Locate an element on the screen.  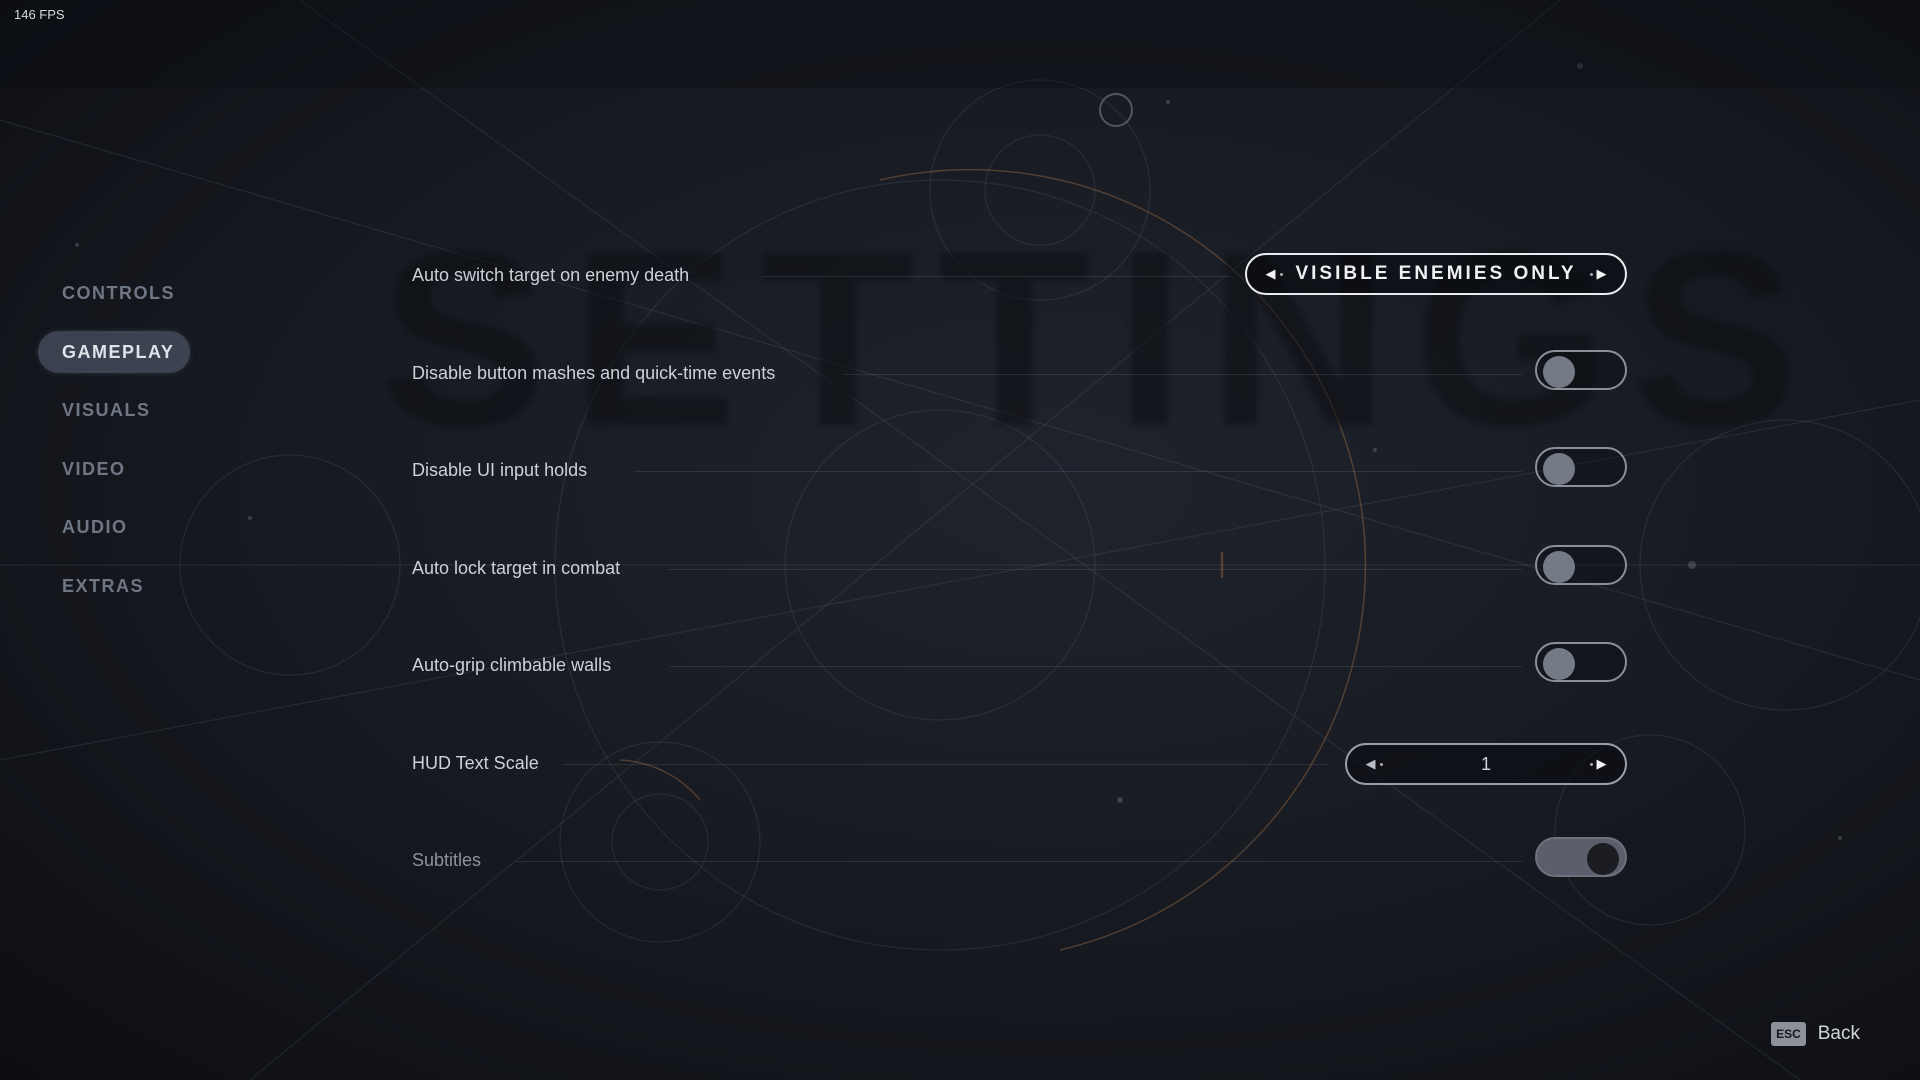
disable-button-mashes-toggle is located at coordinates (1581, 369).